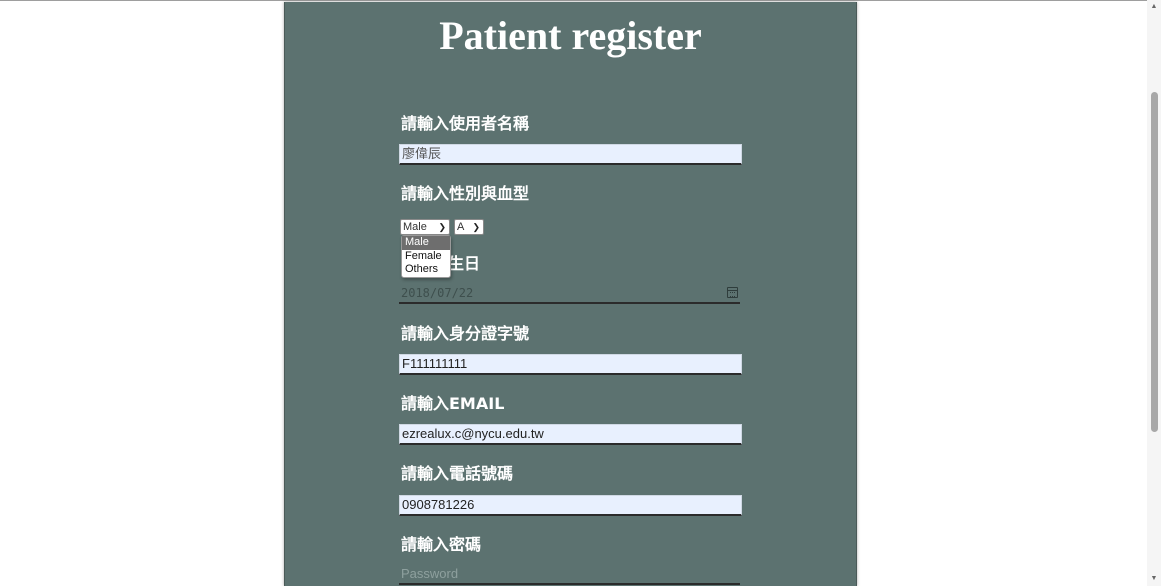  I want to click on email-field: ezrealux.c@nycu.edu.tw, so click(570, 434).